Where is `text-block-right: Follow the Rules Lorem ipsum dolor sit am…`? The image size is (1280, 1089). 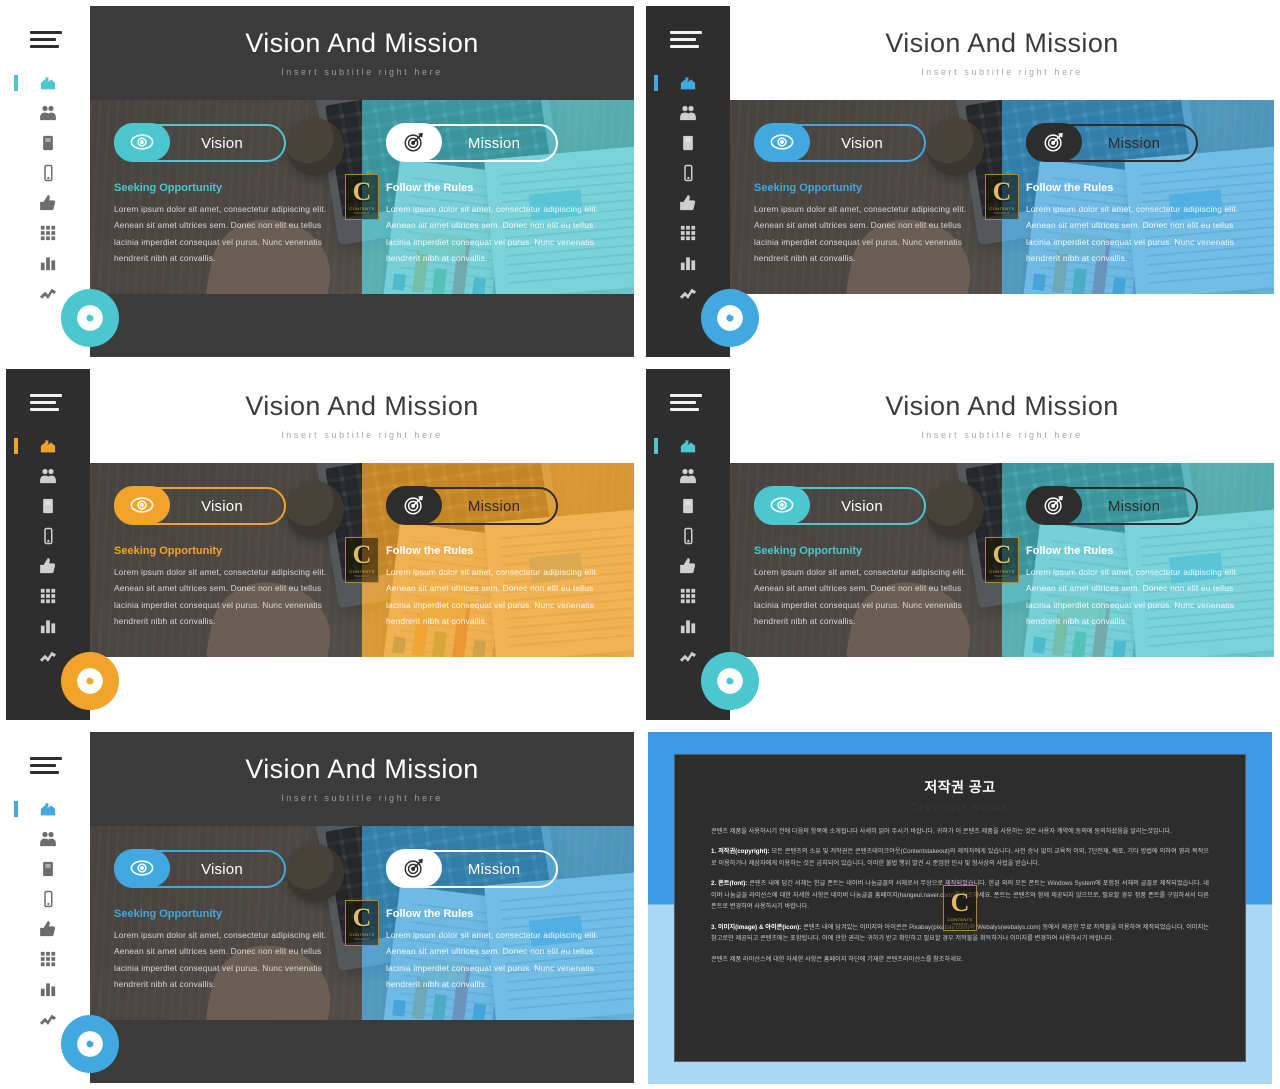
text-block-right: Follow the Rules Lorem ipsum dolor sit am… is located at coordinates (501, 950).